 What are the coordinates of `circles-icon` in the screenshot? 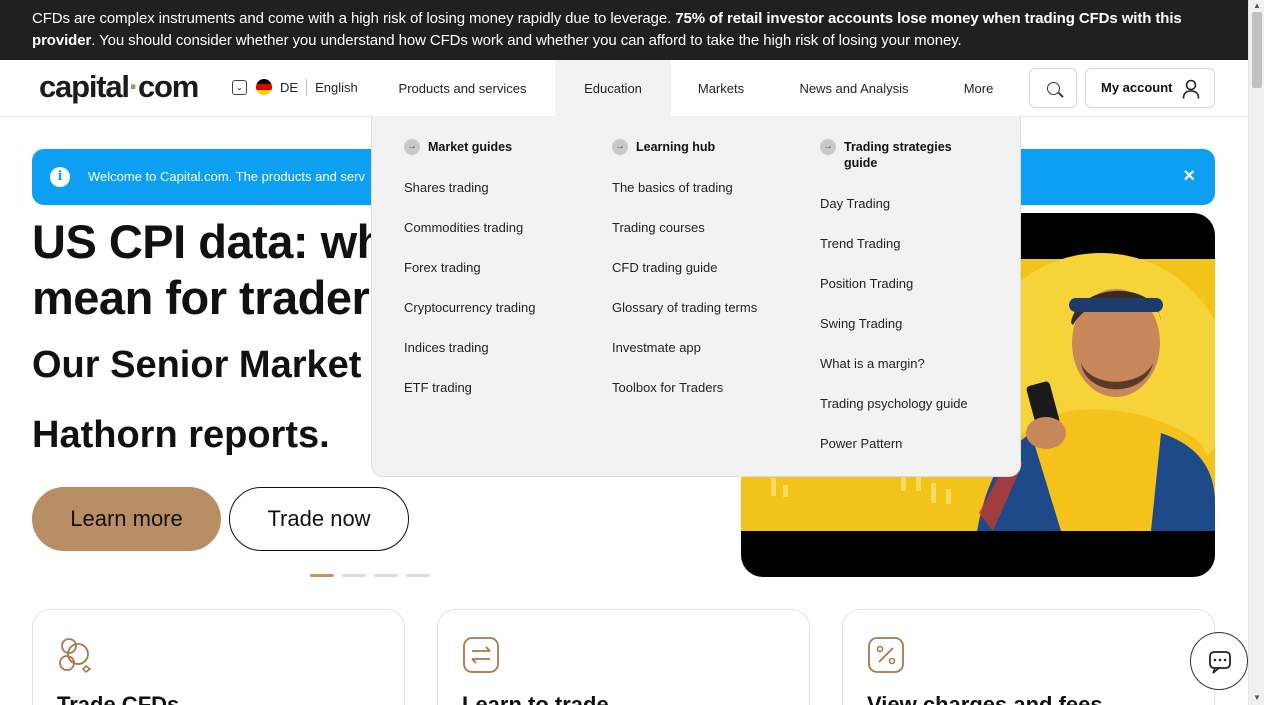 It's located at (75, 656).